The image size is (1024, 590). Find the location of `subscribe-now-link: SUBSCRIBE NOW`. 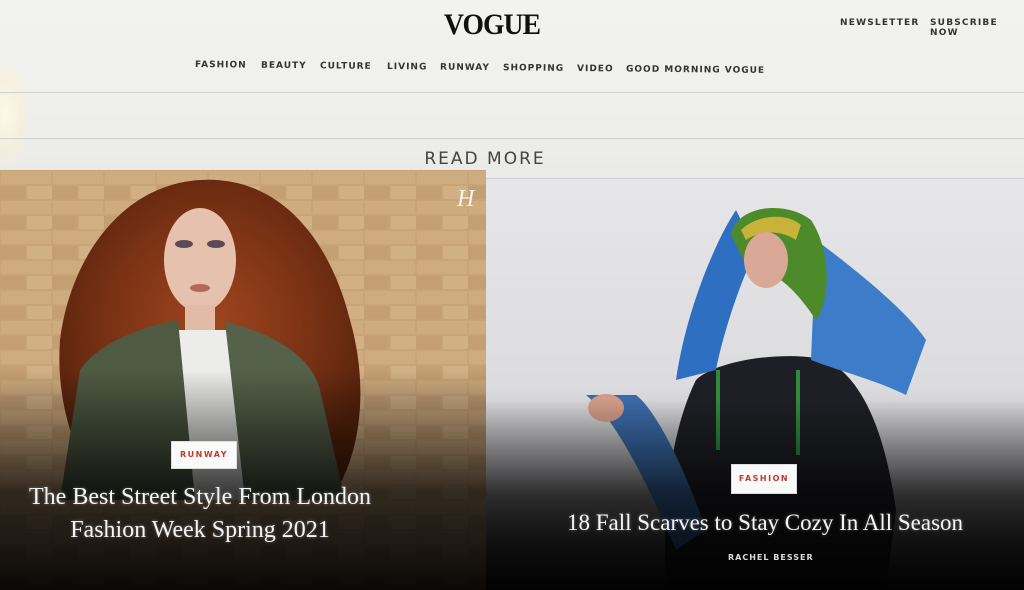

subscribe-now-link: SUBSCRIBE NOW is located at coordinates (977, 28).